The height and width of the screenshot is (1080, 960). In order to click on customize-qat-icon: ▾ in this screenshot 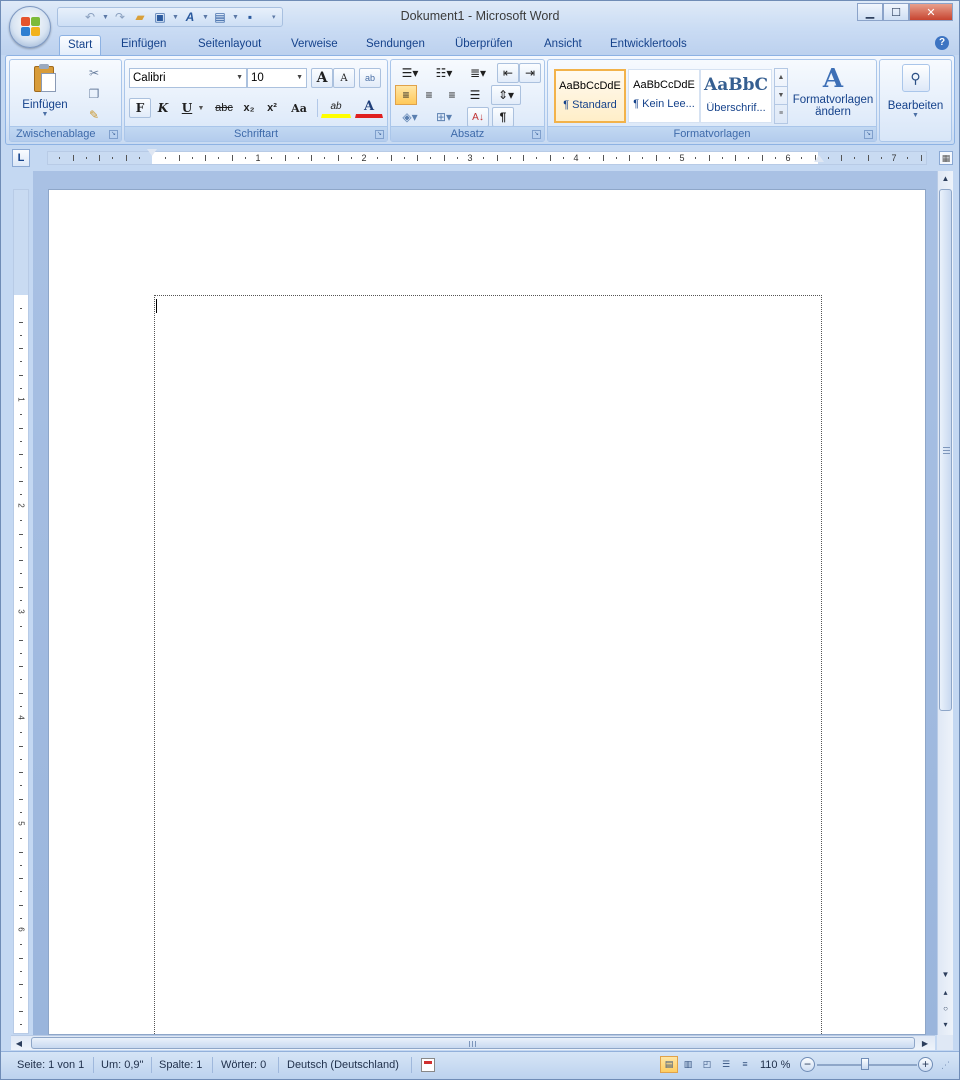, I will do `click(275, 17)`.